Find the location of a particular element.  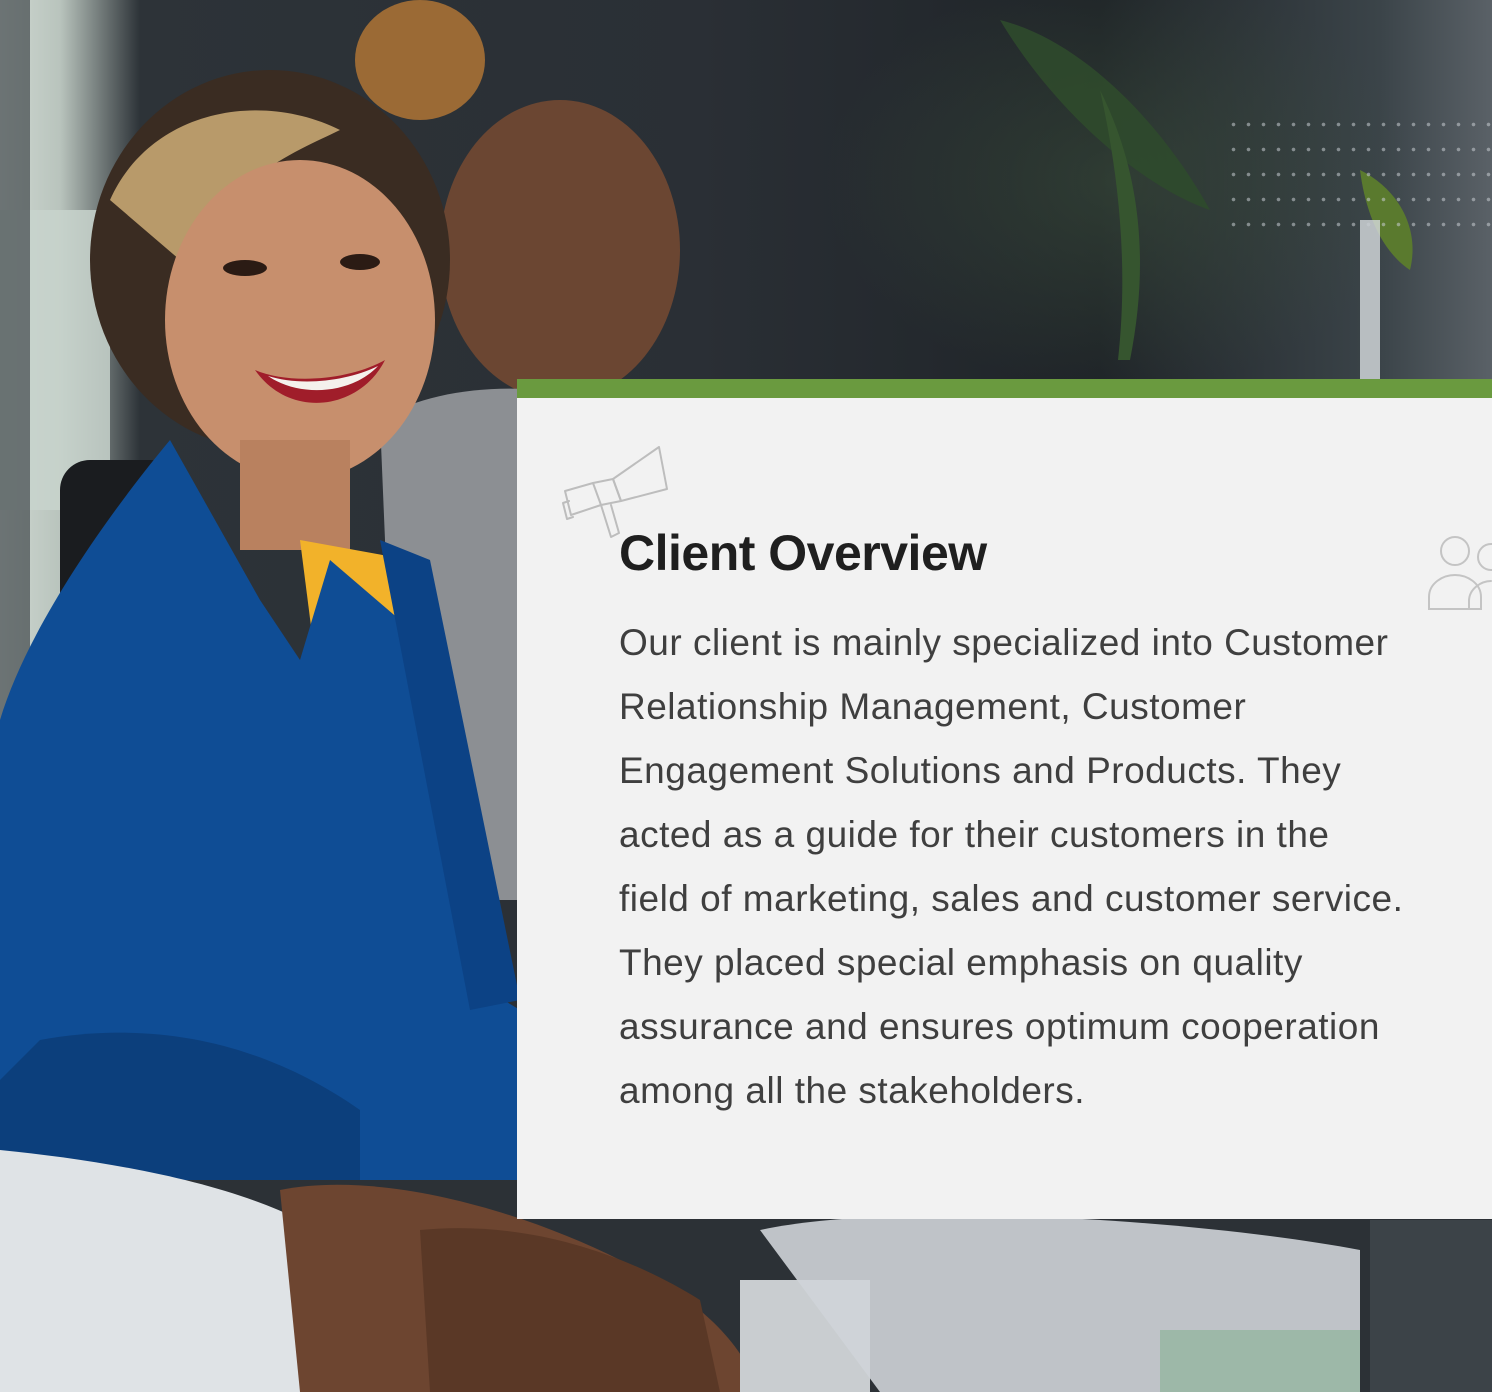

card-body-line: Engagement Solutions and Products. They is located at coordinates (980, 770).